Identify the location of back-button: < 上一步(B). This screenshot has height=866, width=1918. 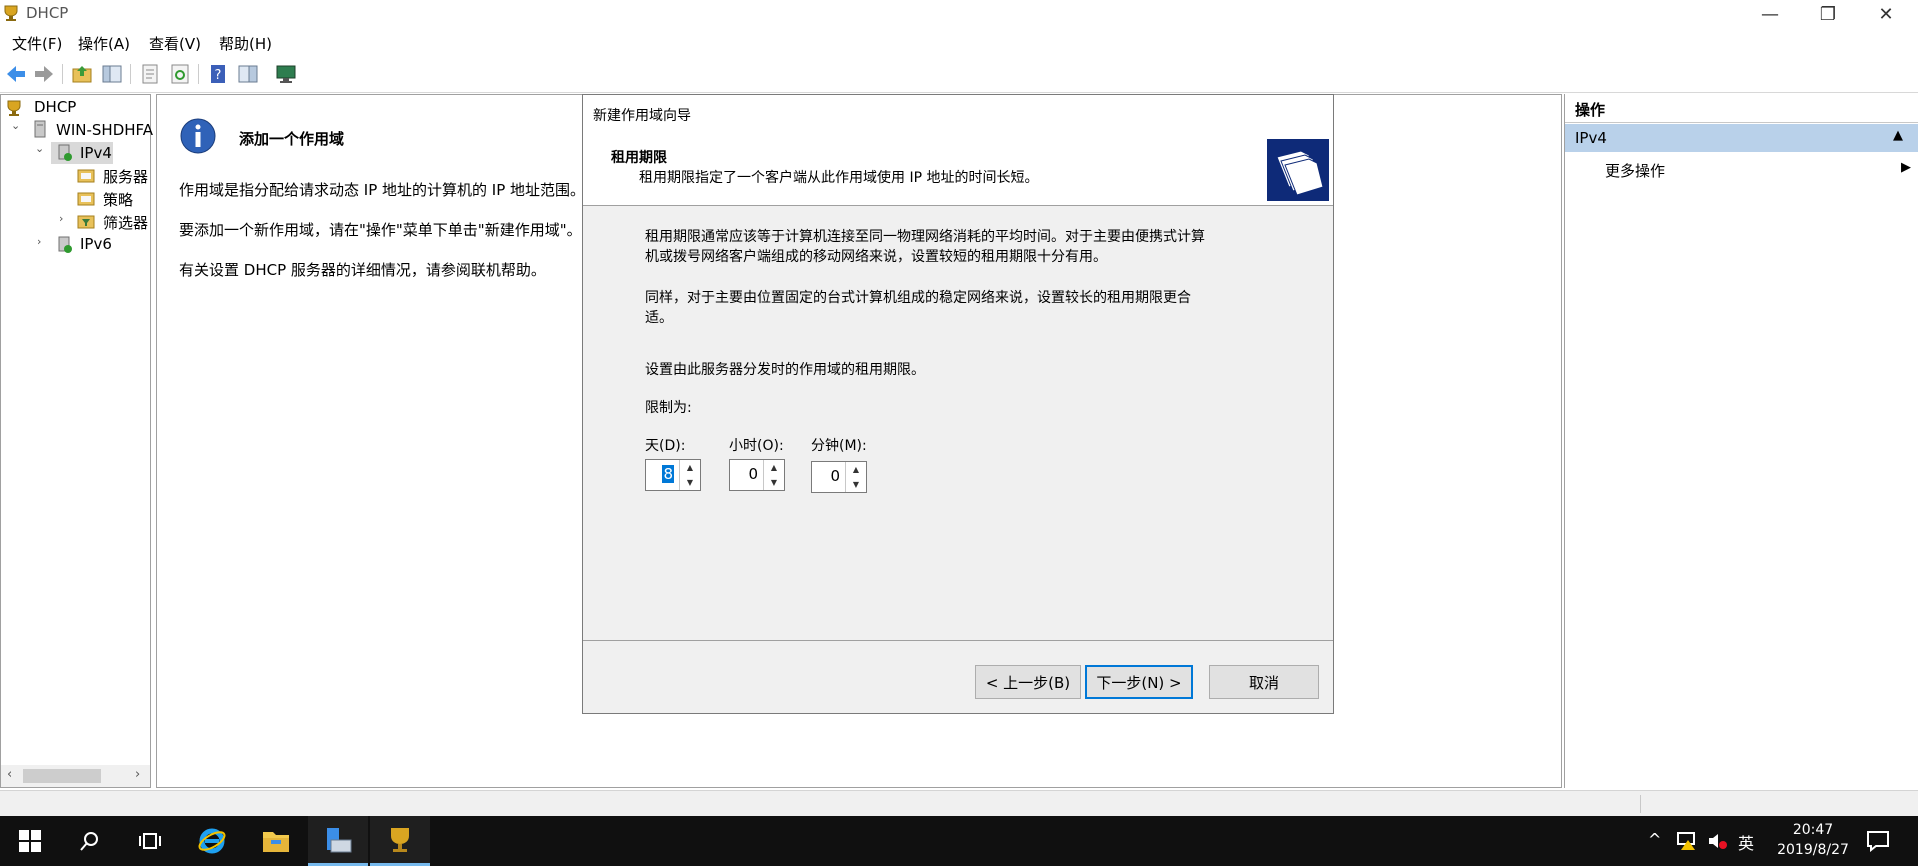
(1028, 682).